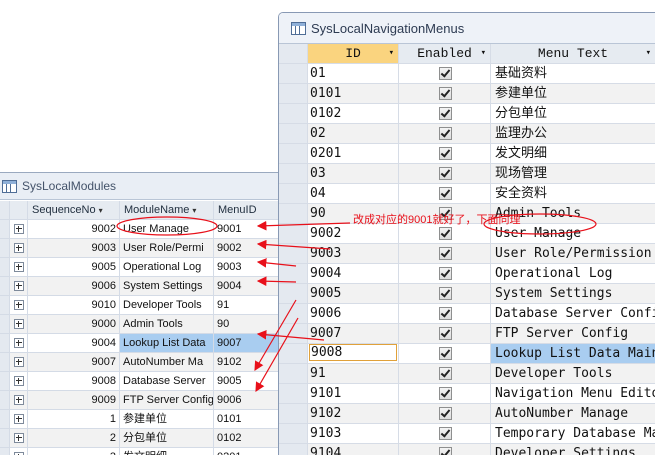  I want to click on table-row: 9004 Operational Log, so click(467, 274).